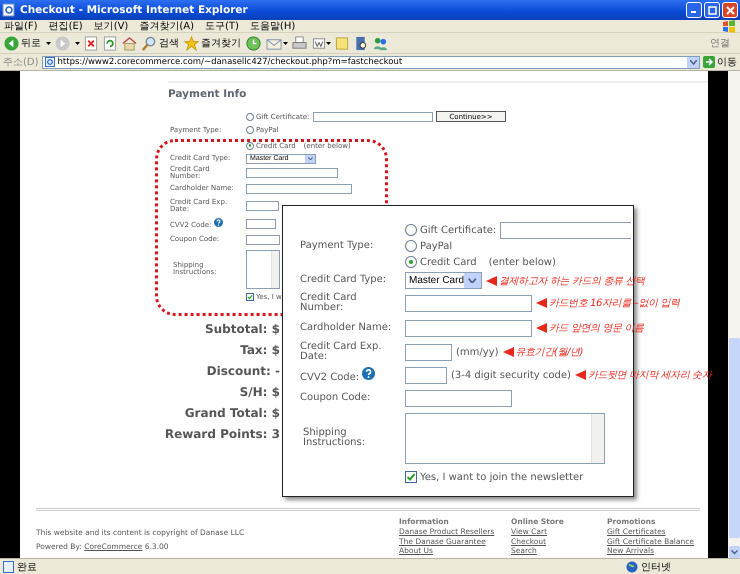 This screenshot has height=574, width=740. I want to click on research-icon, so click(361, 43).